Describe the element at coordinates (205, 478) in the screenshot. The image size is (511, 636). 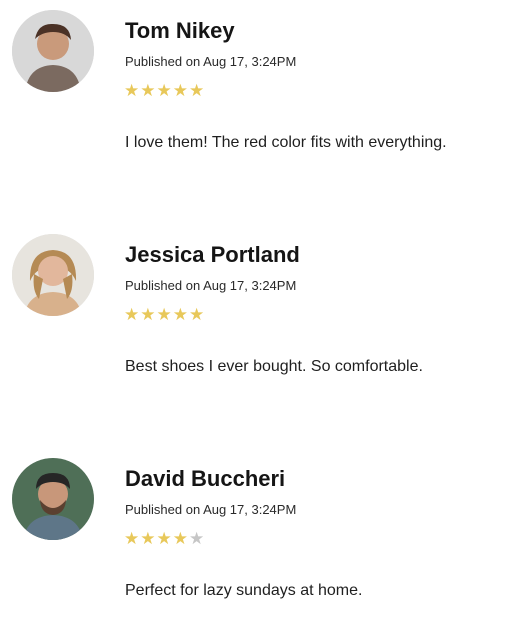
I see `reviewer-name: David Buccheri` at that location.